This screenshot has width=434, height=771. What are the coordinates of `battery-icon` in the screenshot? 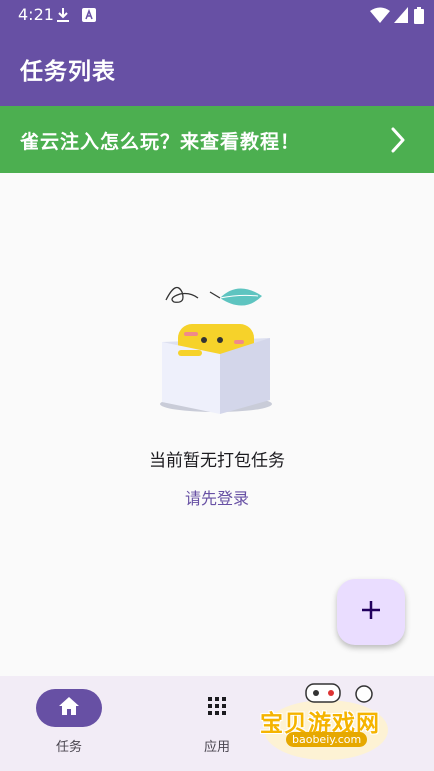 It's located at (419, 17).